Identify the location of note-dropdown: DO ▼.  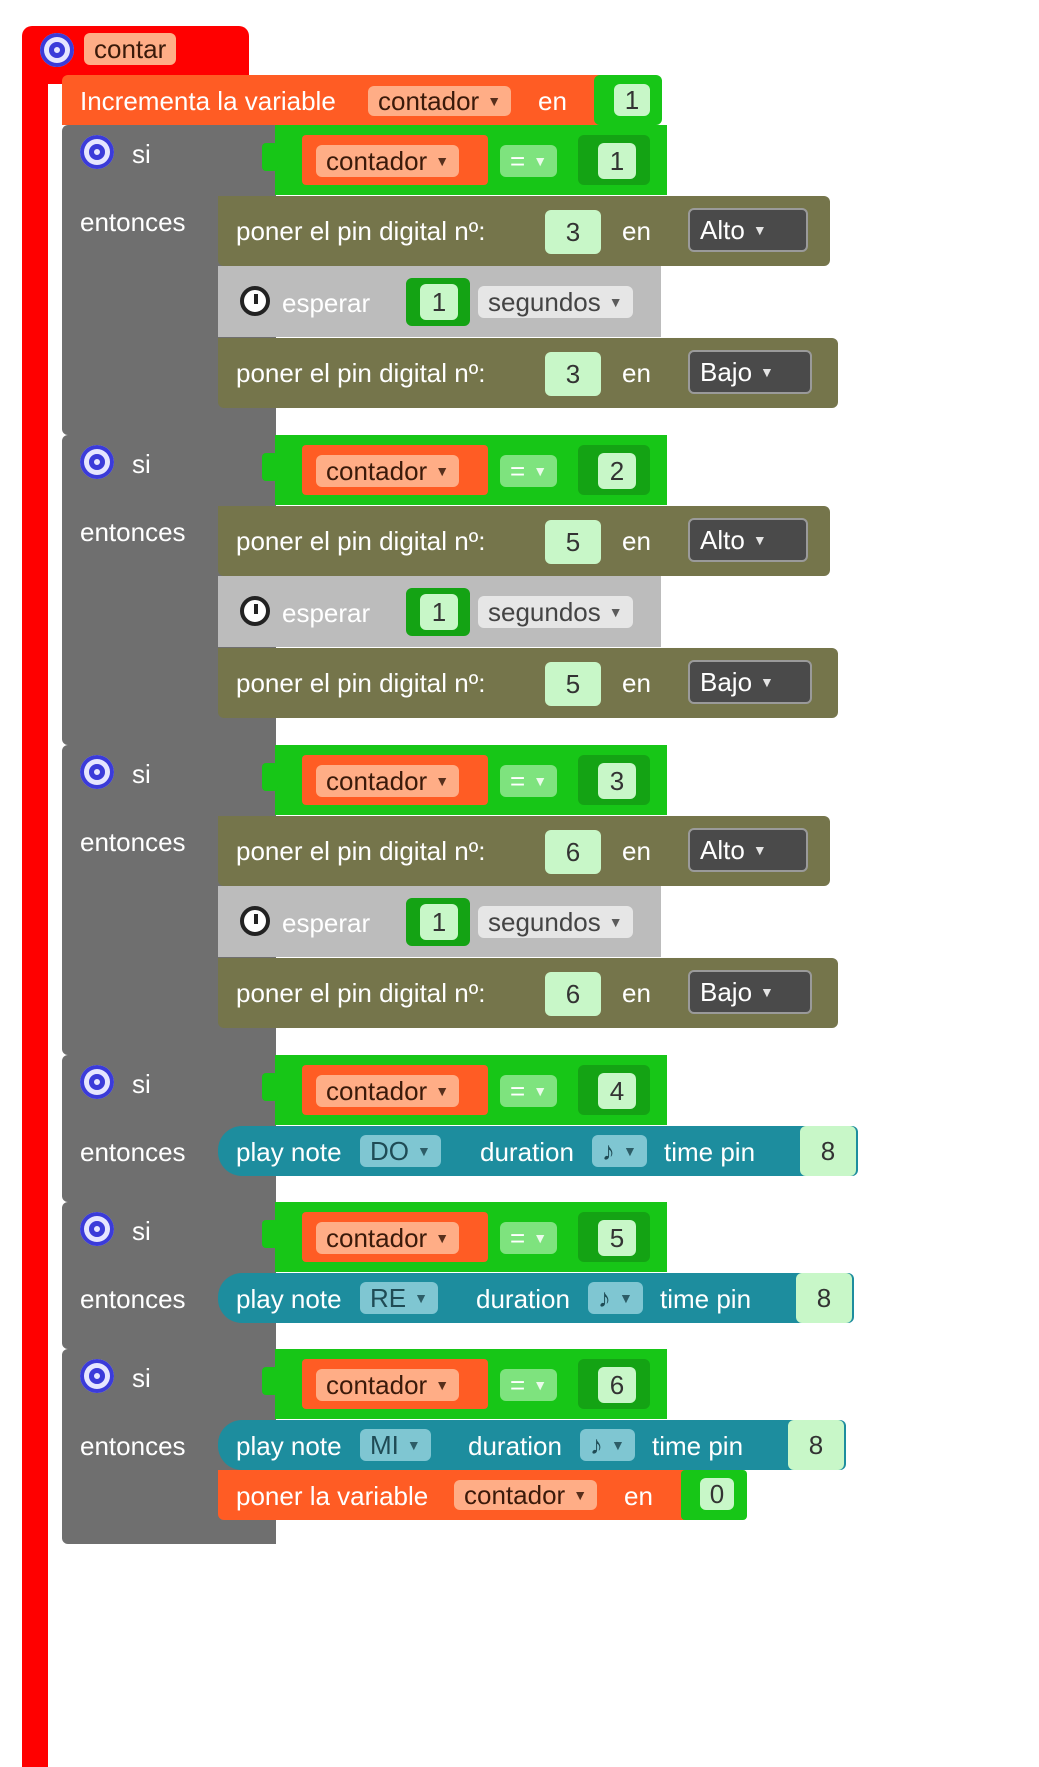
(400, 1151).